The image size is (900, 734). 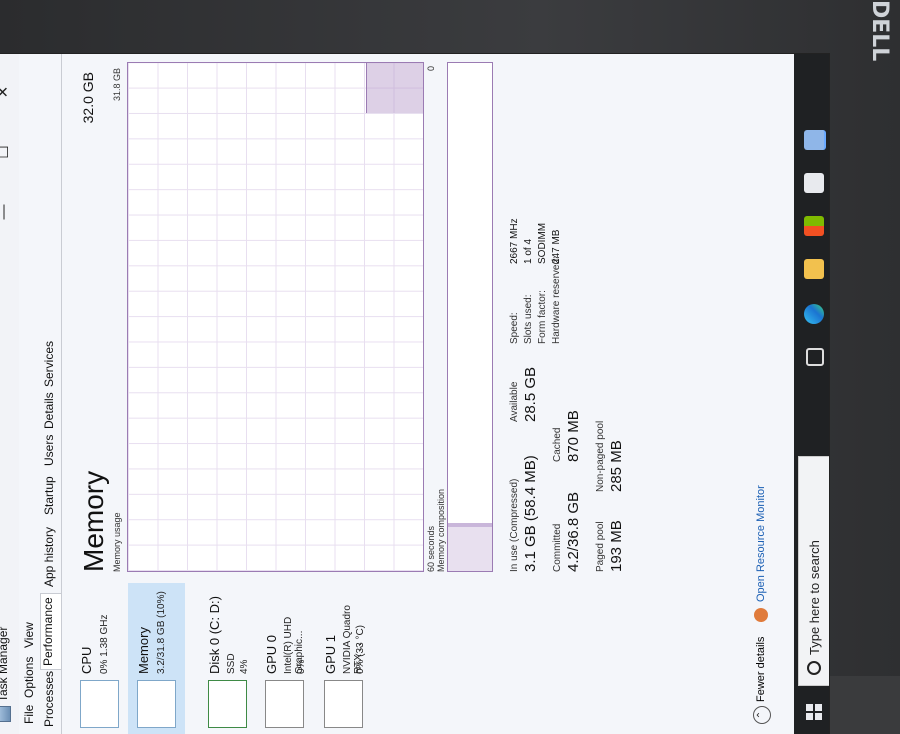 I want to click on file-explorer-icon, so click(x=814, y=269).